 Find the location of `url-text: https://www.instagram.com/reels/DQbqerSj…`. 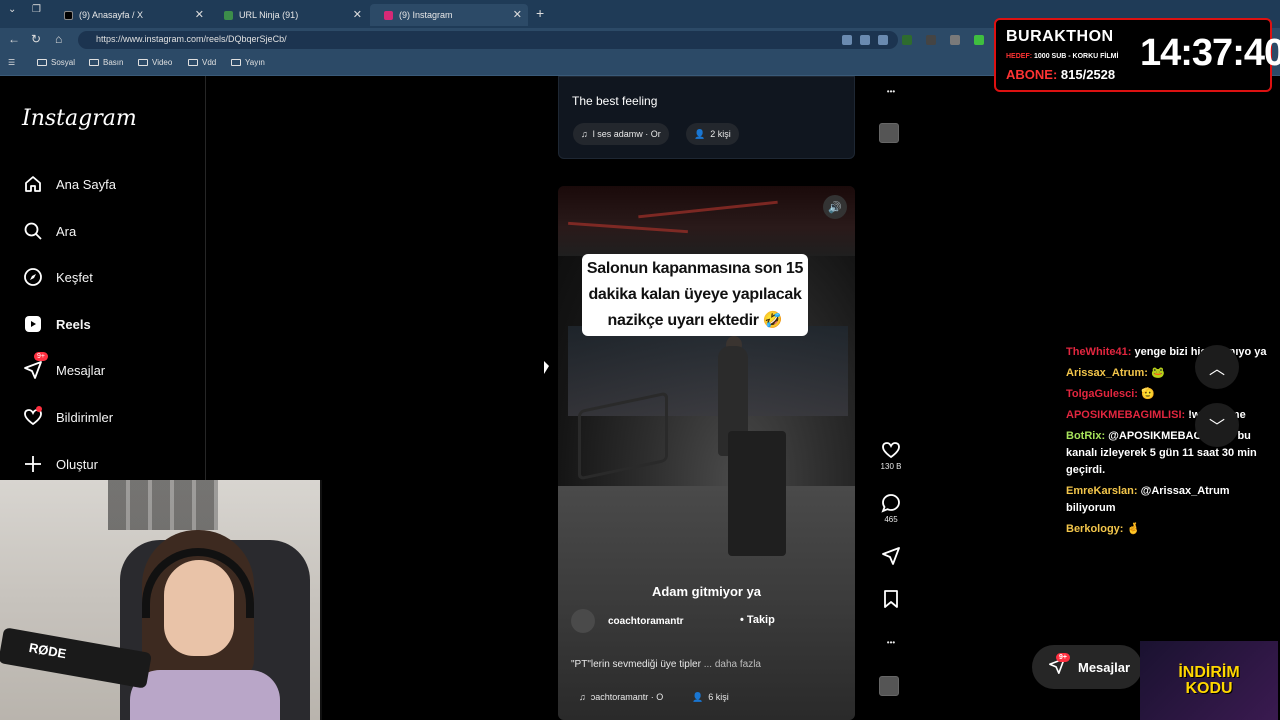

url-text: https://www.instagram.com/reels/DQbqerSj… is located at coordinates (191, 39).